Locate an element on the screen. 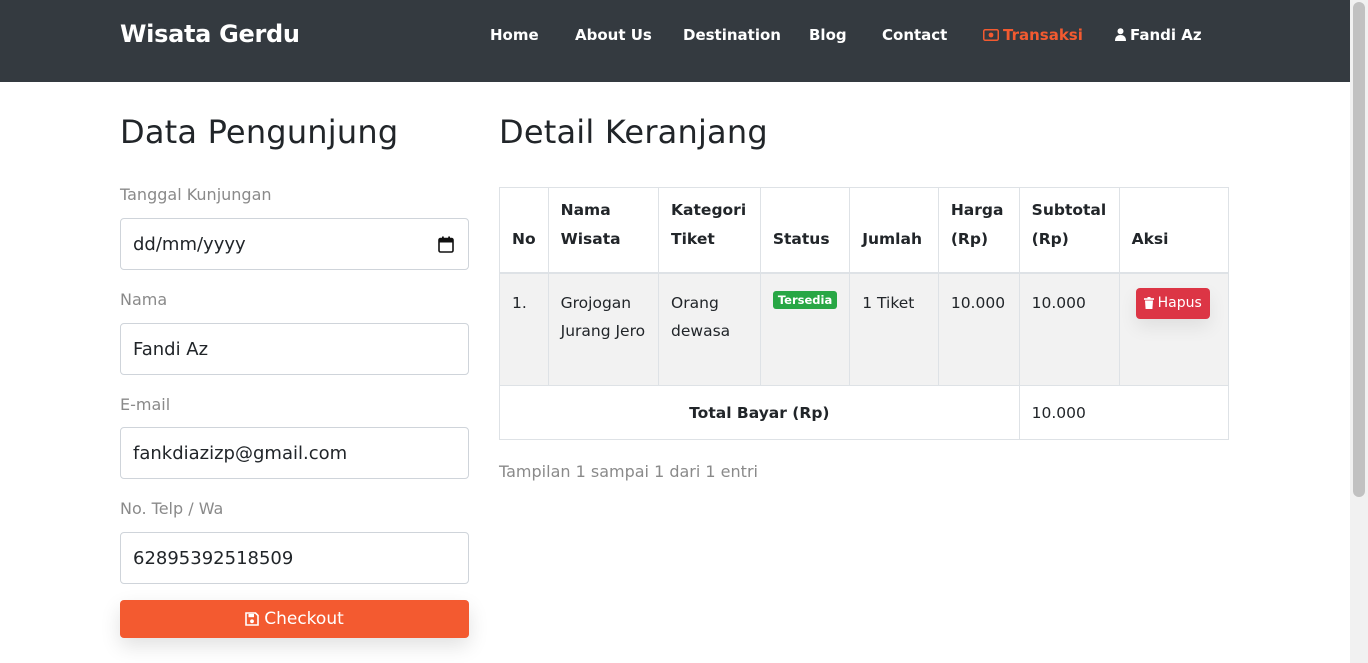 Image resolution: width=1368 pixels, height=663 pixels. checkout-button: Checkout is located at coordinates (294, 619).